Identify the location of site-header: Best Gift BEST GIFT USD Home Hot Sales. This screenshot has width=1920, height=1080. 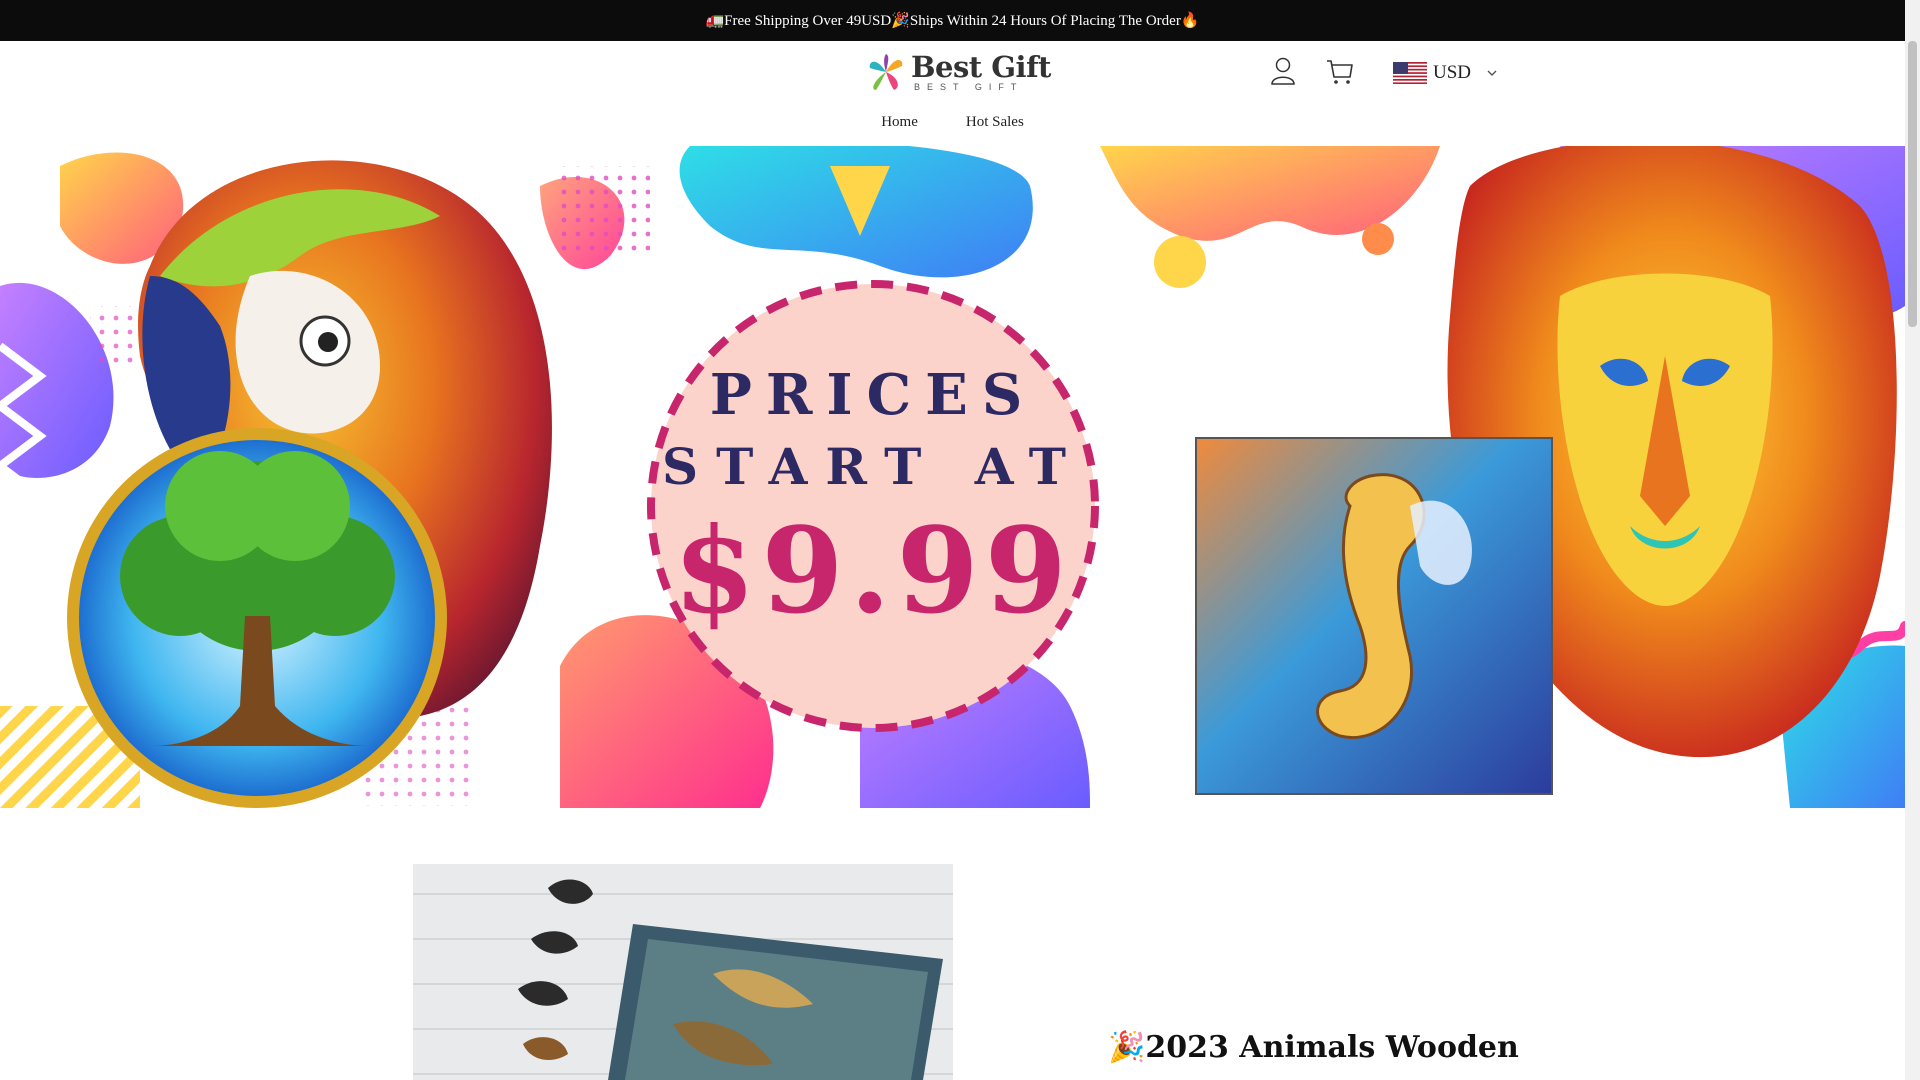
(952, 93).